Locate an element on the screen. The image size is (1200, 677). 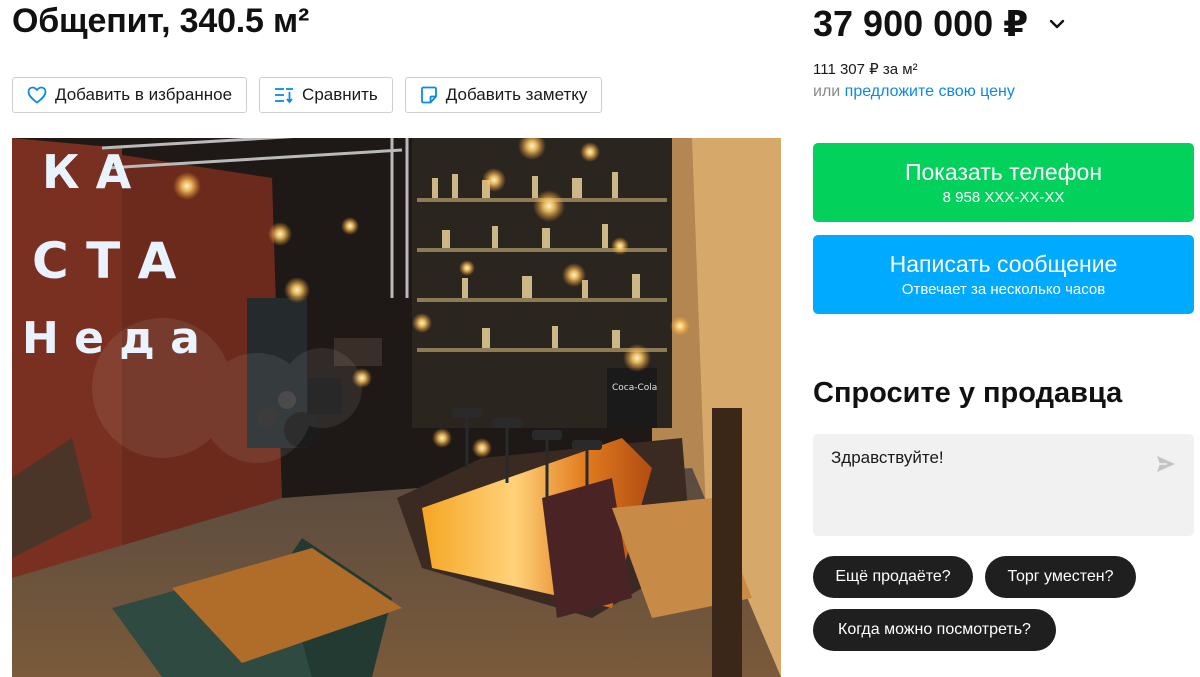
ask-seller-input-value: Здравствуйте! is located at coordinates (887, 457).